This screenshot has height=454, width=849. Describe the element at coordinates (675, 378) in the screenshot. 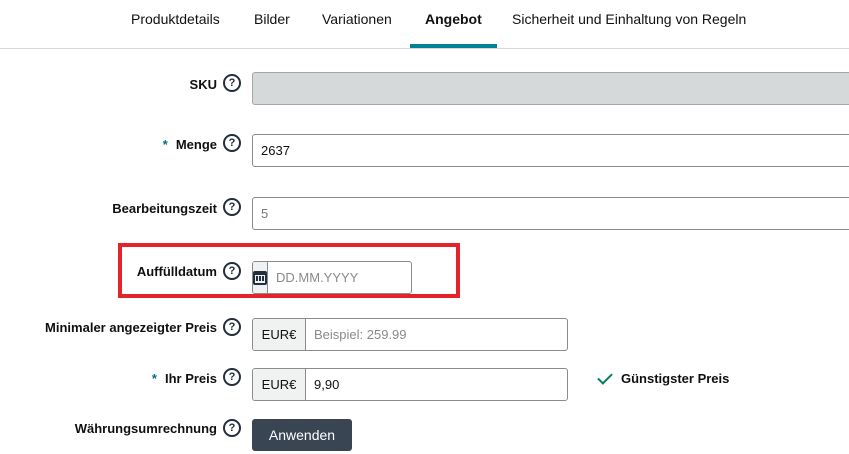

I see `lowest-price-text: Günstigster Preis` at that location.